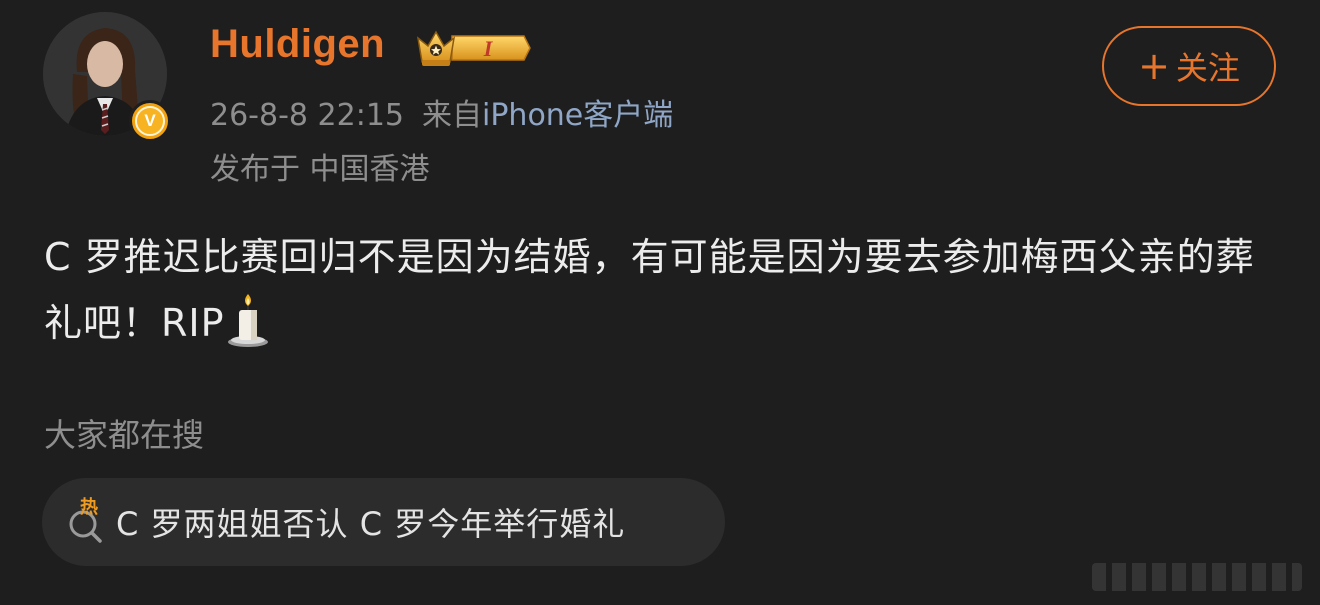  I want to click on member-level: I, so click(488, 48).